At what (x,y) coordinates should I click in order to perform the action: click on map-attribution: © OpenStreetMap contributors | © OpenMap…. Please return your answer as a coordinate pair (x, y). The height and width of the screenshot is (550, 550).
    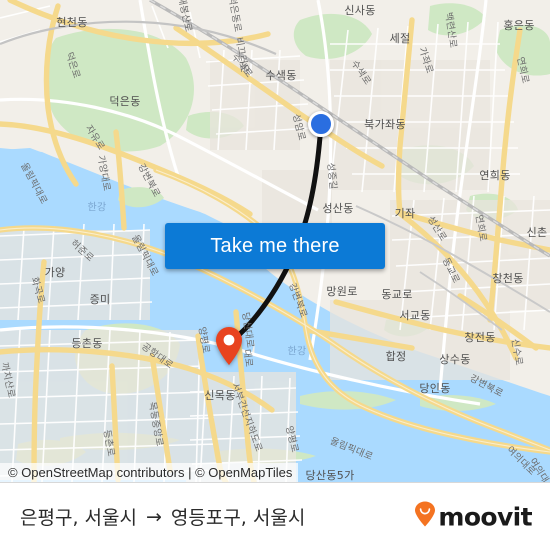
    Looking at the image, I should click on (149, 472).